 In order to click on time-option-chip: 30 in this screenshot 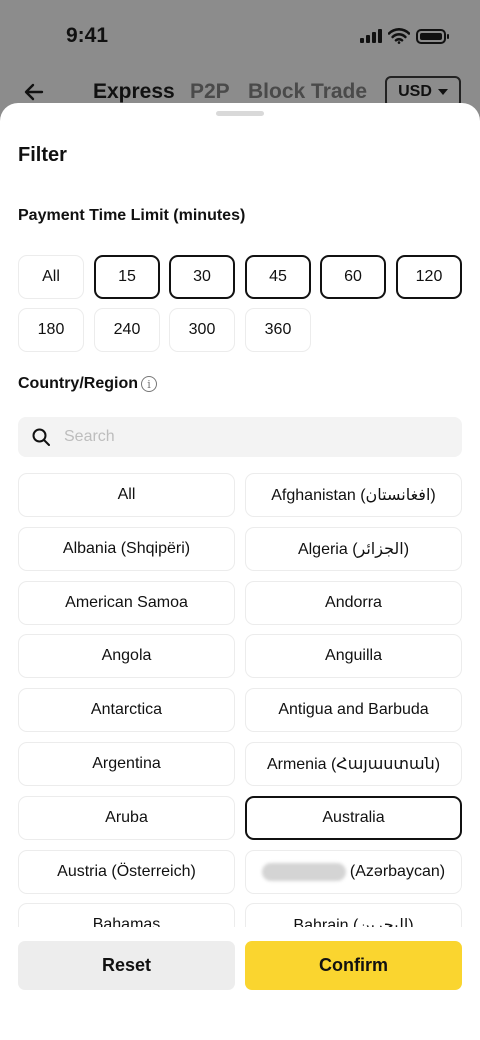, I will do `click(202, 277)`.